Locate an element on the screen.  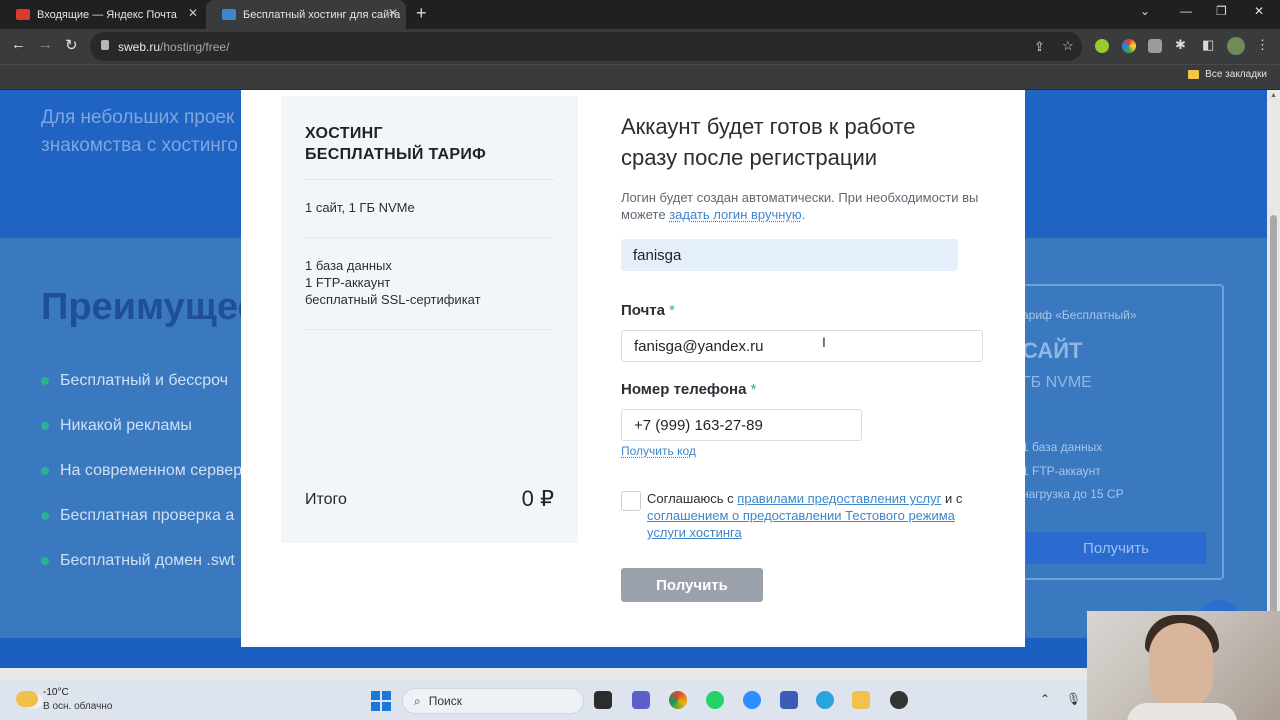
task-view-icon is located at coordinates (603, 700).